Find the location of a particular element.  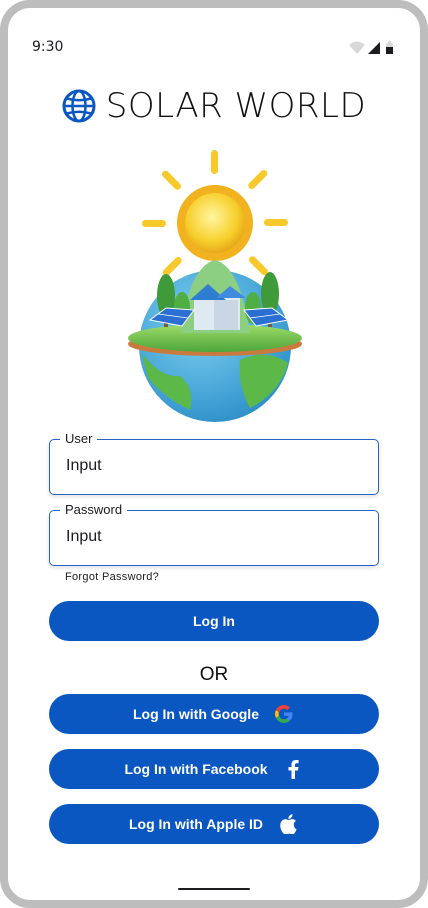

app-title: SOLAR WORLD is located at coordinates (236, 106).